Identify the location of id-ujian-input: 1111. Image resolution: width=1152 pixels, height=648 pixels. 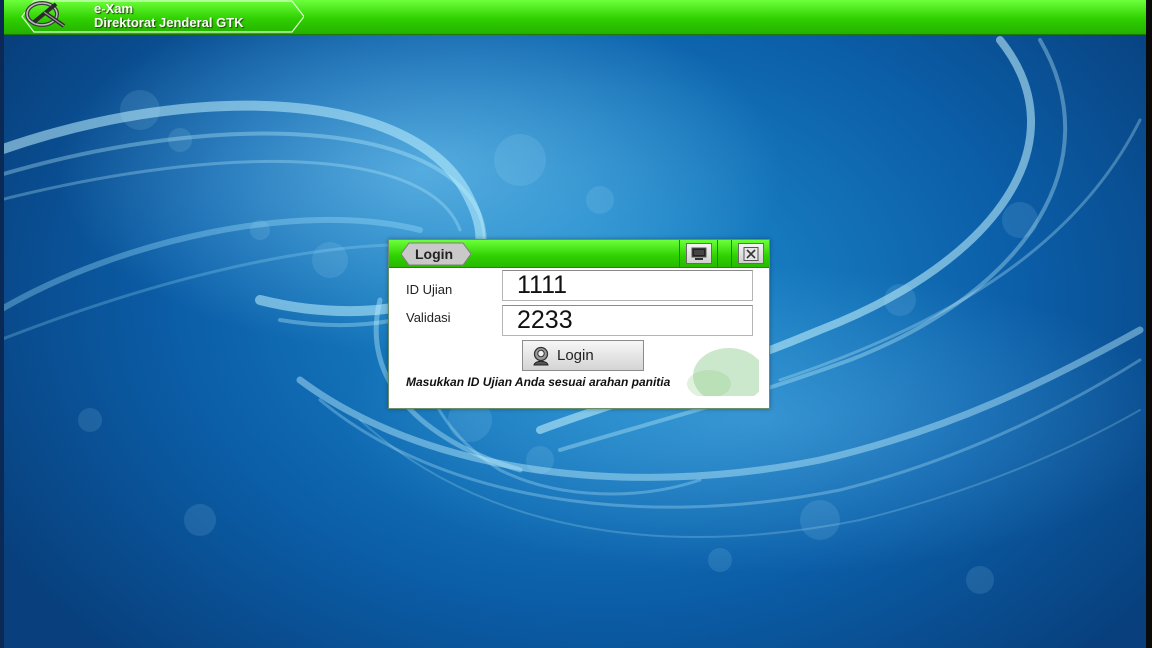
(627, 285).